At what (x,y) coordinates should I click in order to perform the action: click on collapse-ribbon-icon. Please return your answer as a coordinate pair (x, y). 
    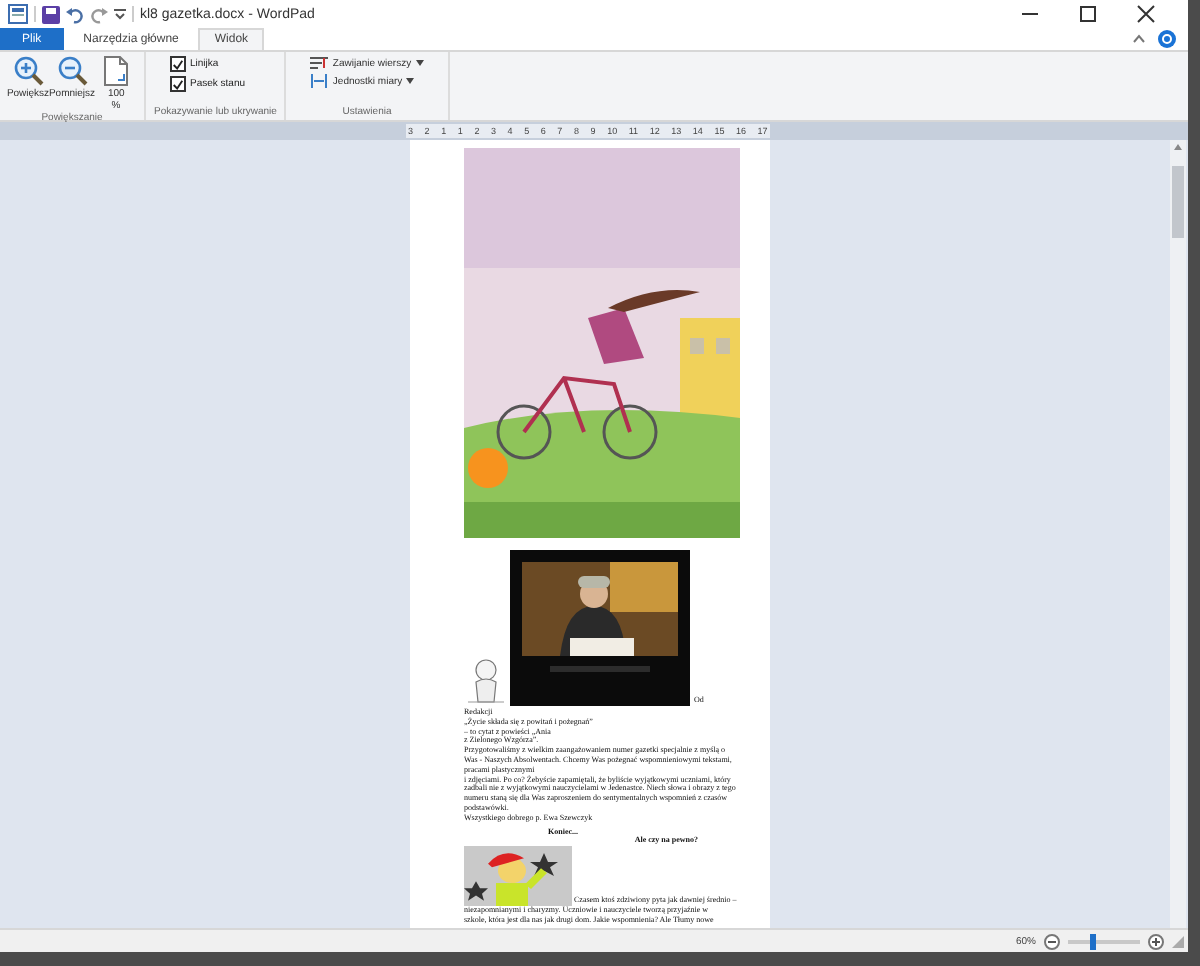
    Looking at the image, I should click on (1139, 39).